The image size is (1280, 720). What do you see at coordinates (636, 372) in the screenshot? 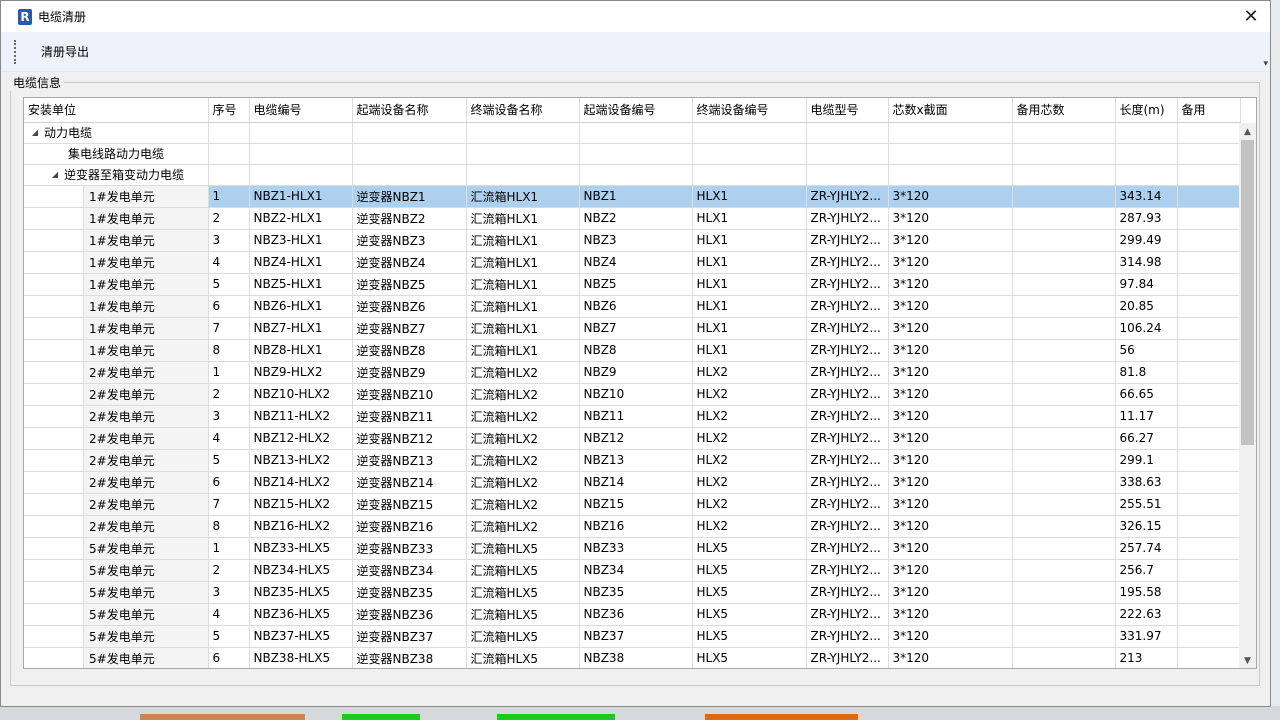
I see `cell-start-no: NBZ9` at bounding box center [636, 372].